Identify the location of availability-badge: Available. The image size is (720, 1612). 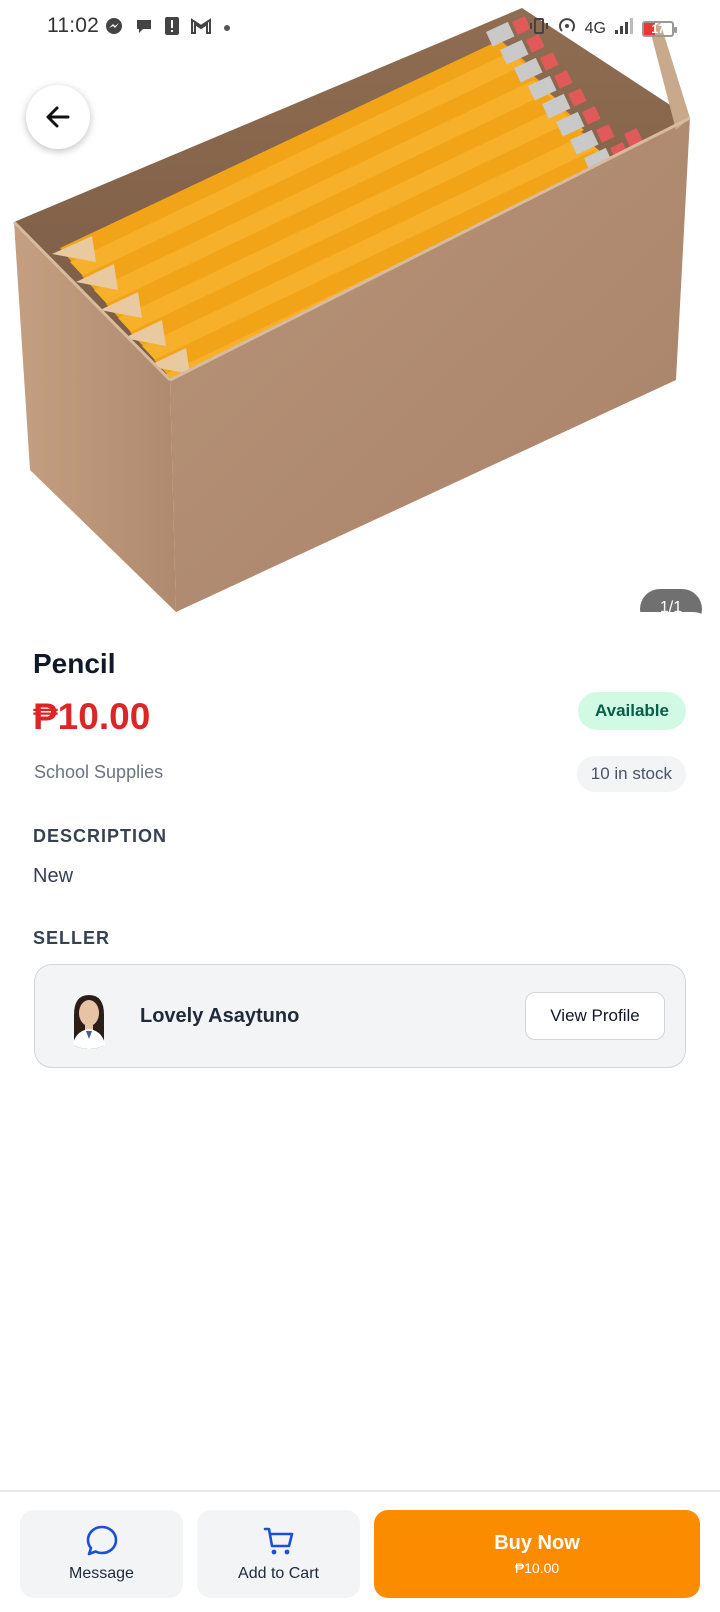
(631, 711).